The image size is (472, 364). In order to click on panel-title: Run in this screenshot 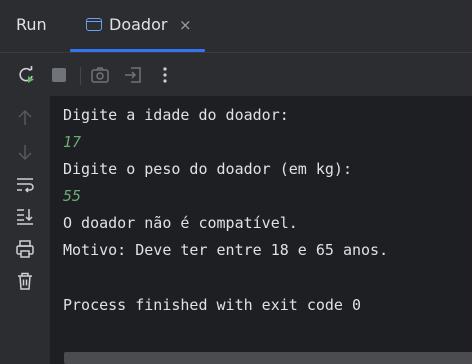, I will do `click(31, 24)`.